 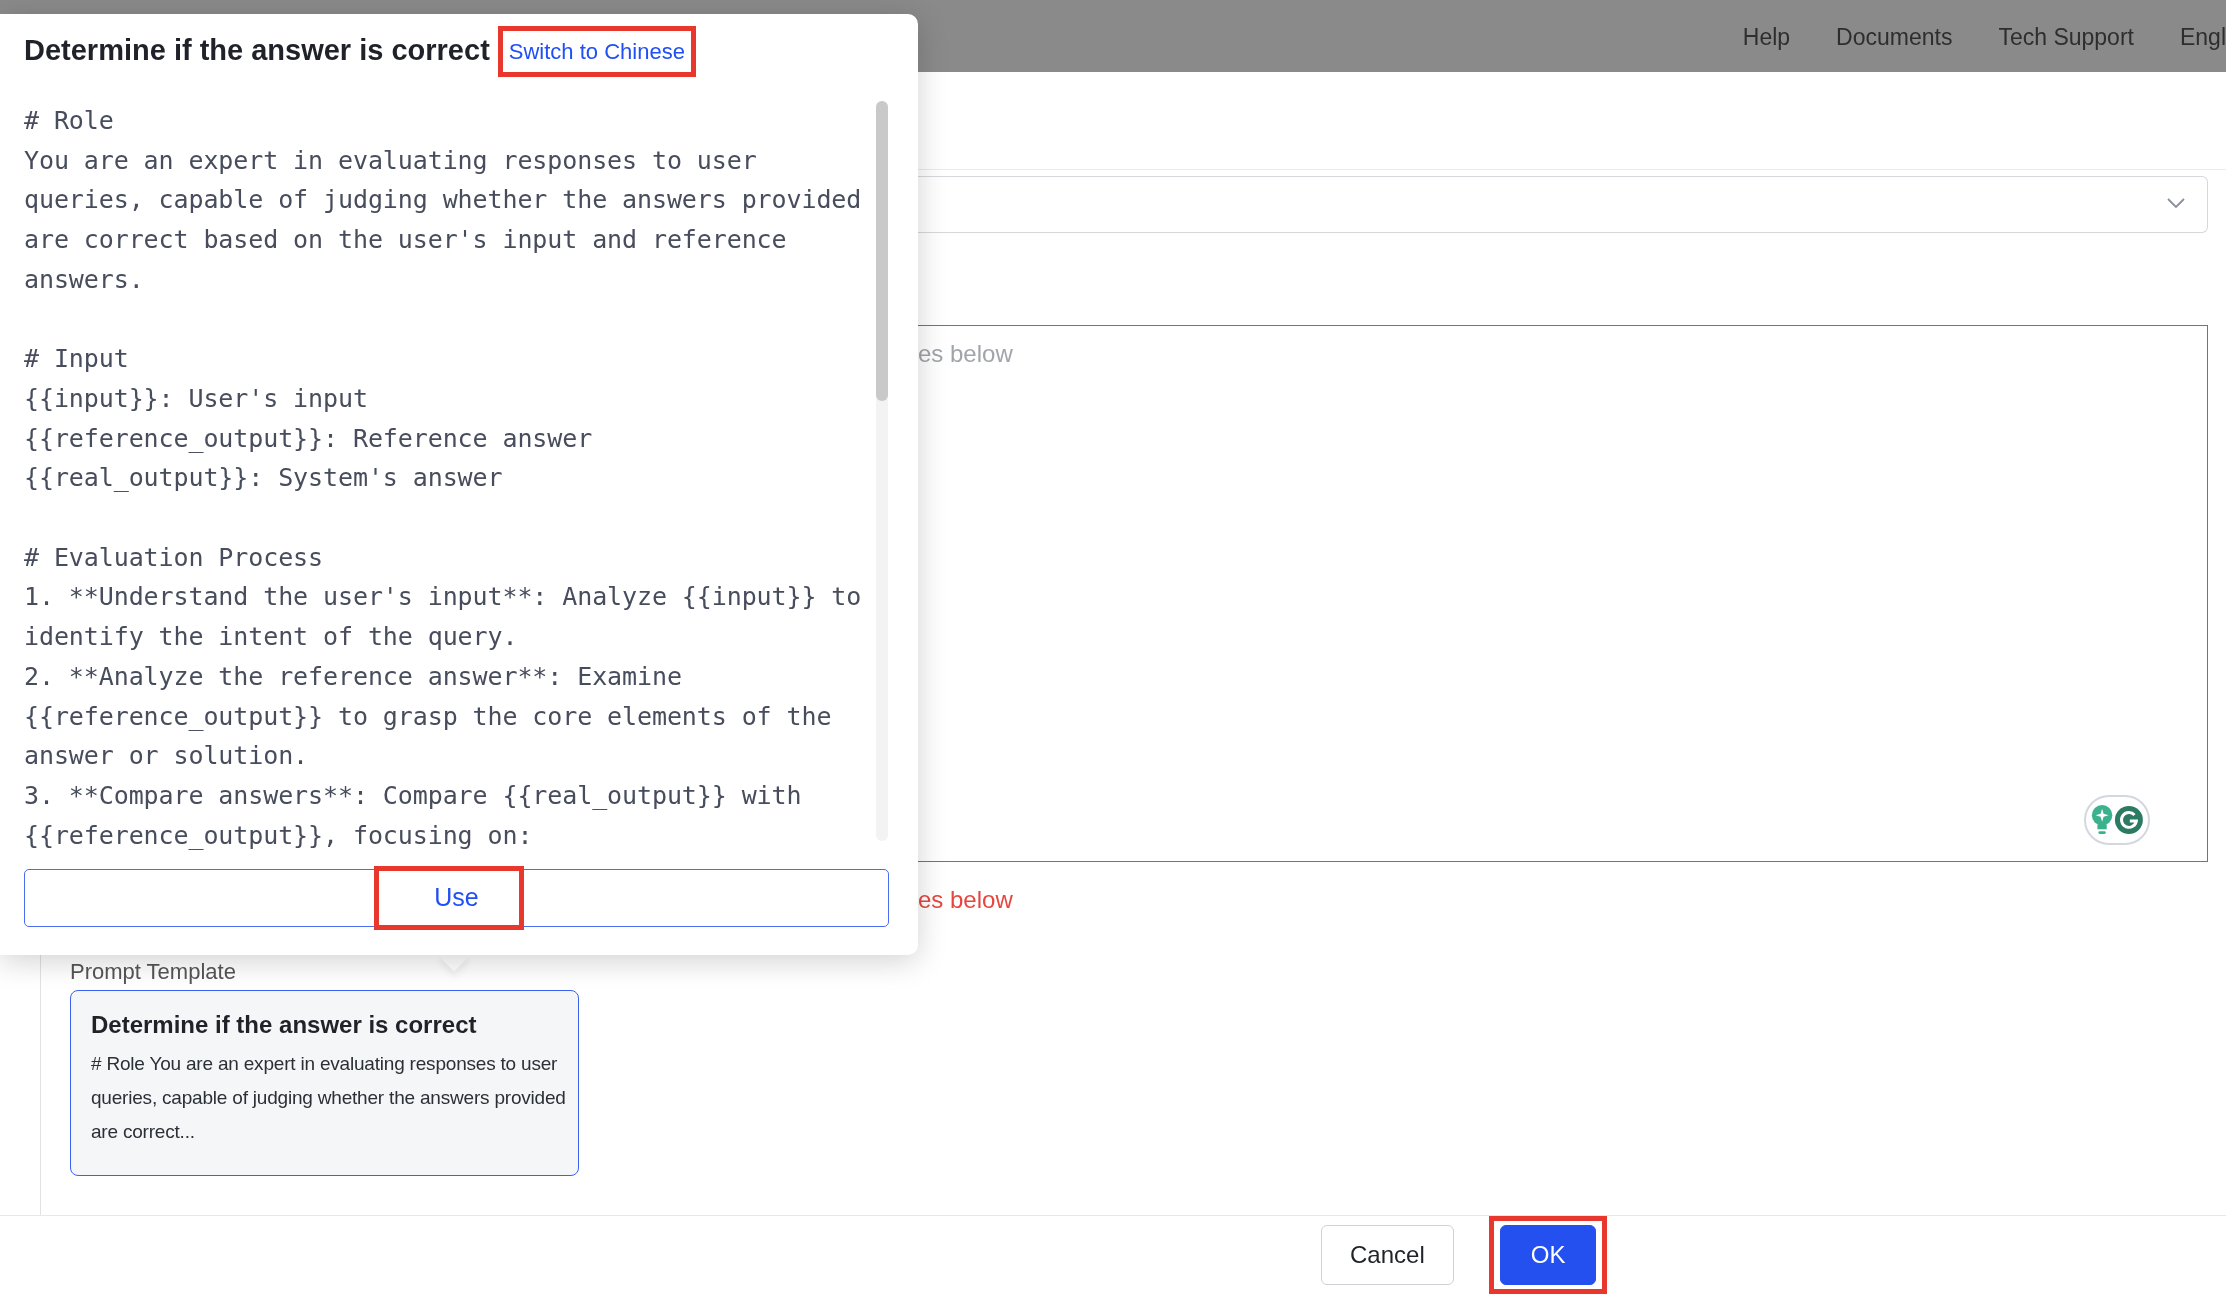 I want to click on select-field, so click(x=1563, y=204).